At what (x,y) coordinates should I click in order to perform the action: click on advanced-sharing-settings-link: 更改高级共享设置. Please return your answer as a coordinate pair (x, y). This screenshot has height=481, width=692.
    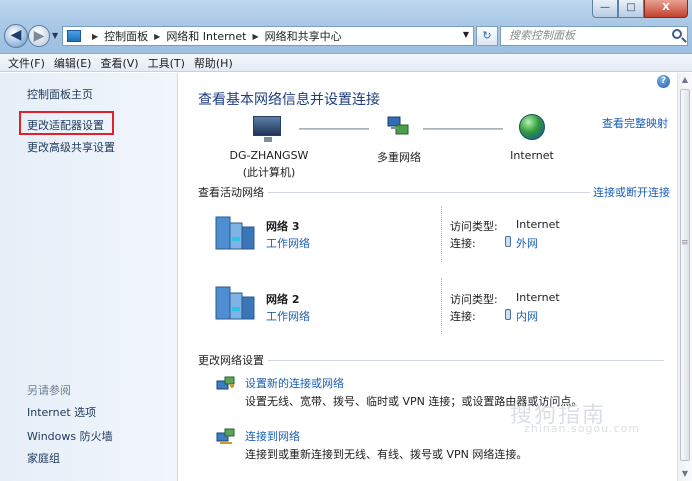
    Looking at the image, I should click on (71, 147).